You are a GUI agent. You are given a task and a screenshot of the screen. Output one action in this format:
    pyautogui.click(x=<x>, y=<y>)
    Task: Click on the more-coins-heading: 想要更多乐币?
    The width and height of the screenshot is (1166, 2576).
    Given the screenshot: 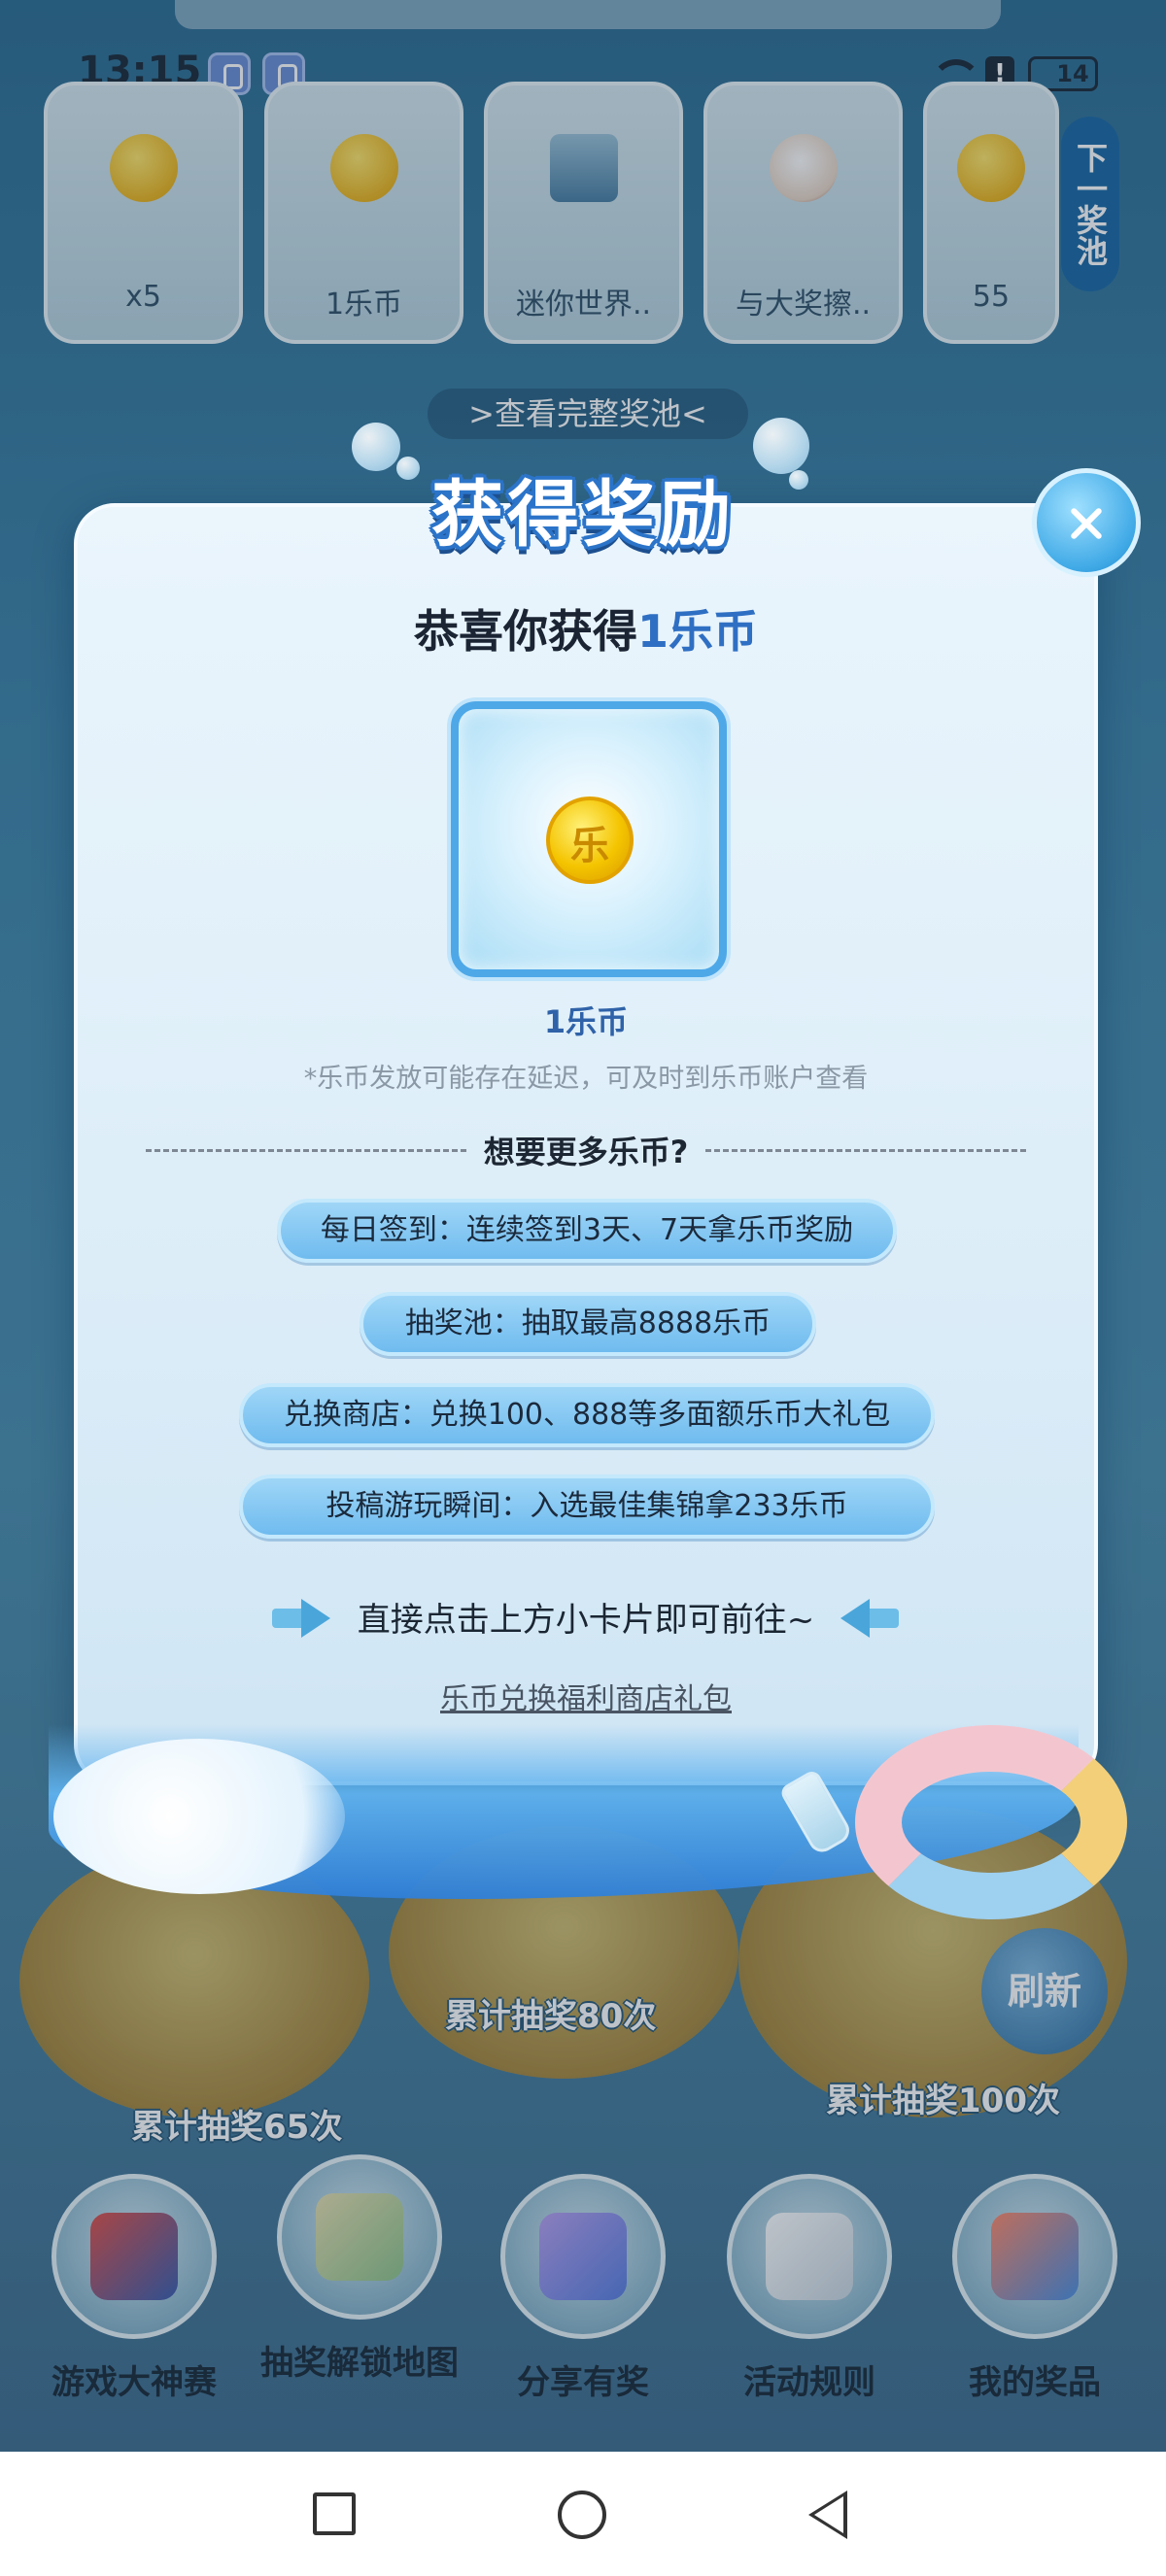 What is the action you would take?
    pyautogui.click(x=586, y=1152)
    